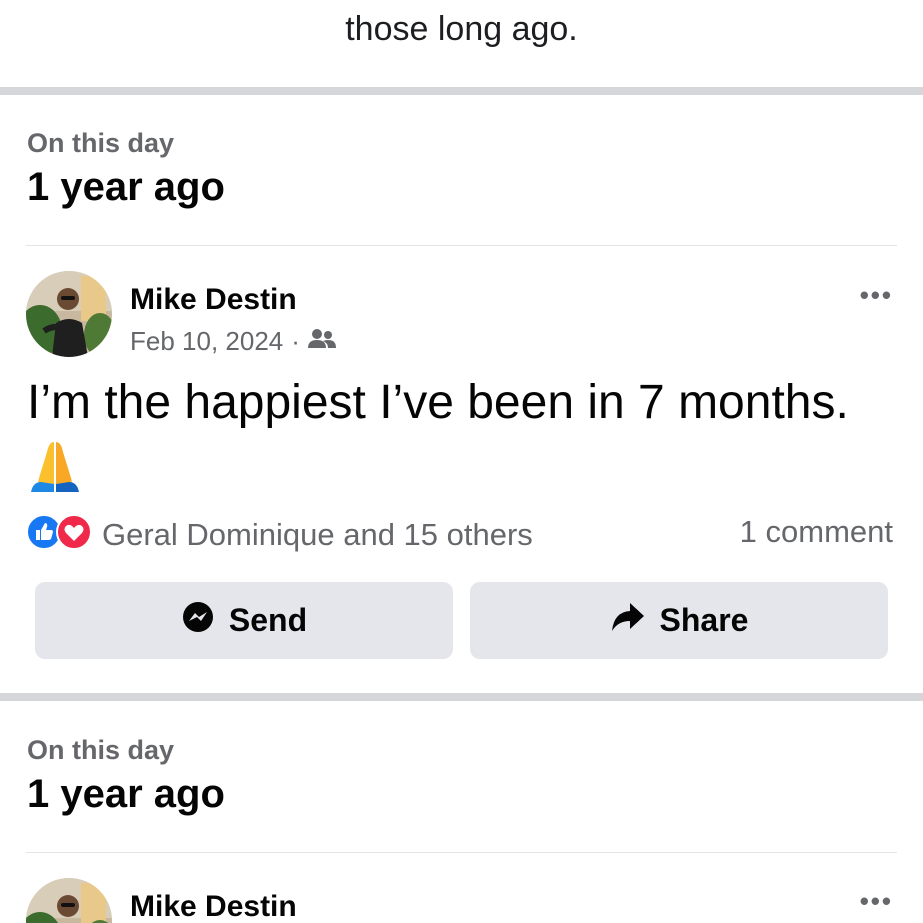  I want to click on reactions-label: Geral Dominique and 15 others, so click(317, 534).